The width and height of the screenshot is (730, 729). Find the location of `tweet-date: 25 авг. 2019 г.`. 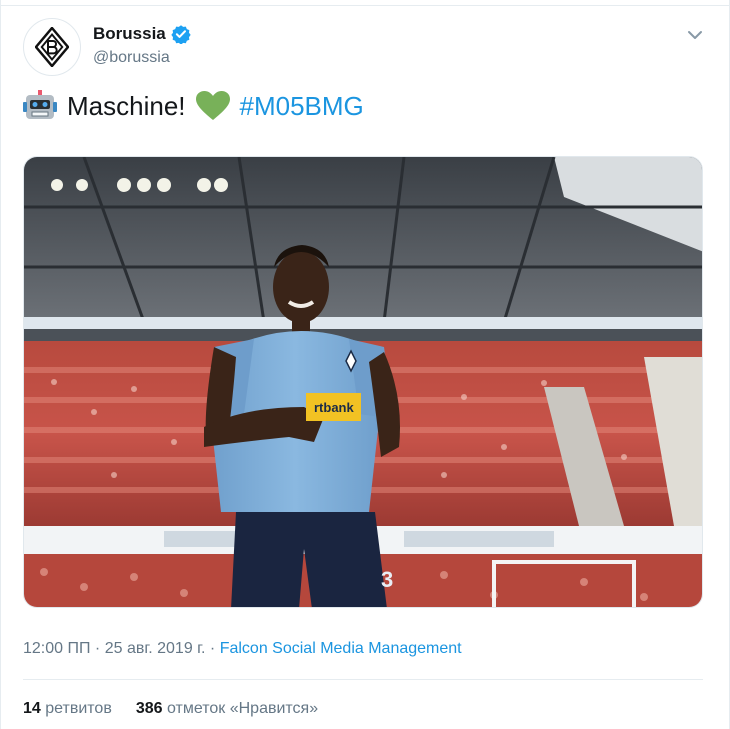

tweet-date: 25 авг. 2019 г. is located at coordinates (155, 648).